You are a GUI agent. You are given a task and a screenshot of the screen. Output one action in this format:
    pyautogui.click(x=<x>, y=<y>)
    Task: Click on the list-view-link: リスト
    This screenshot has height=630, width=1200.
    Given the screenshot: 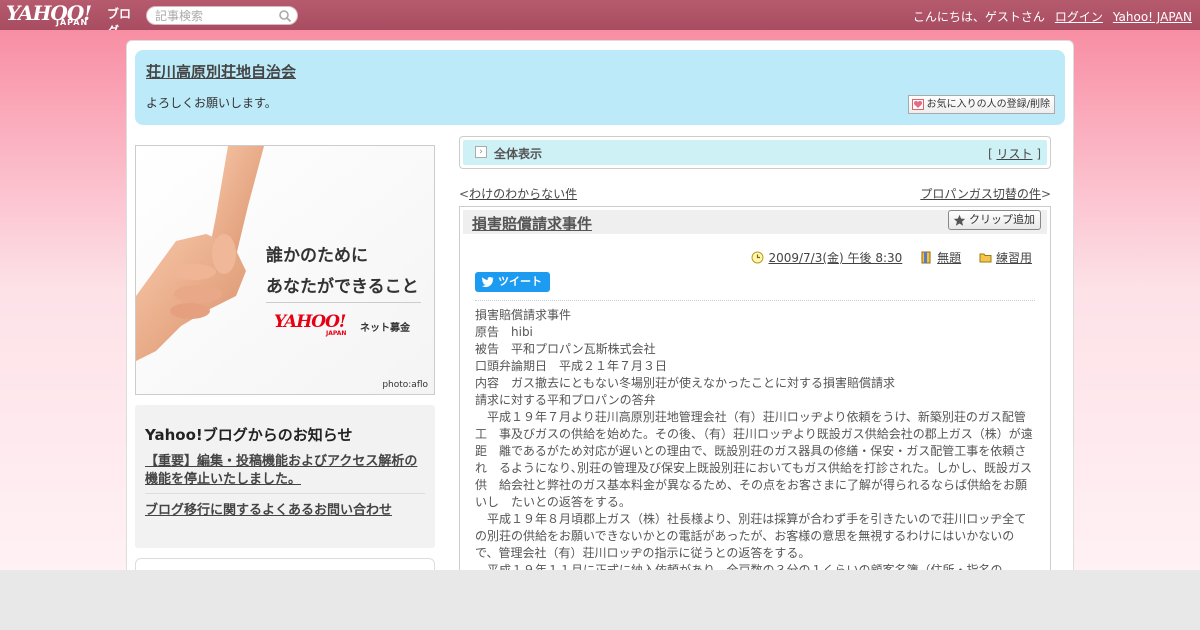 What is the action you would take?
    pyautogui.click(x=1014, y=154)
    